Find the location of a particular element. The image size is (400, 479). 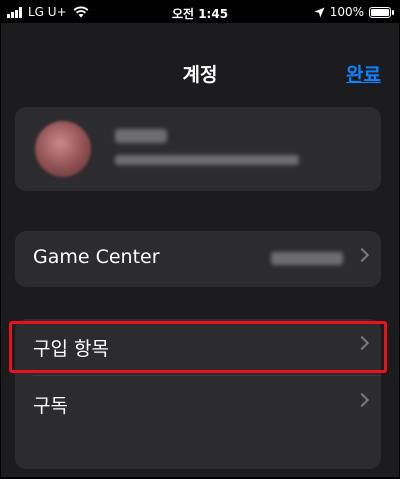

game-center-row: Game Center is located at coordinates (198, 259).